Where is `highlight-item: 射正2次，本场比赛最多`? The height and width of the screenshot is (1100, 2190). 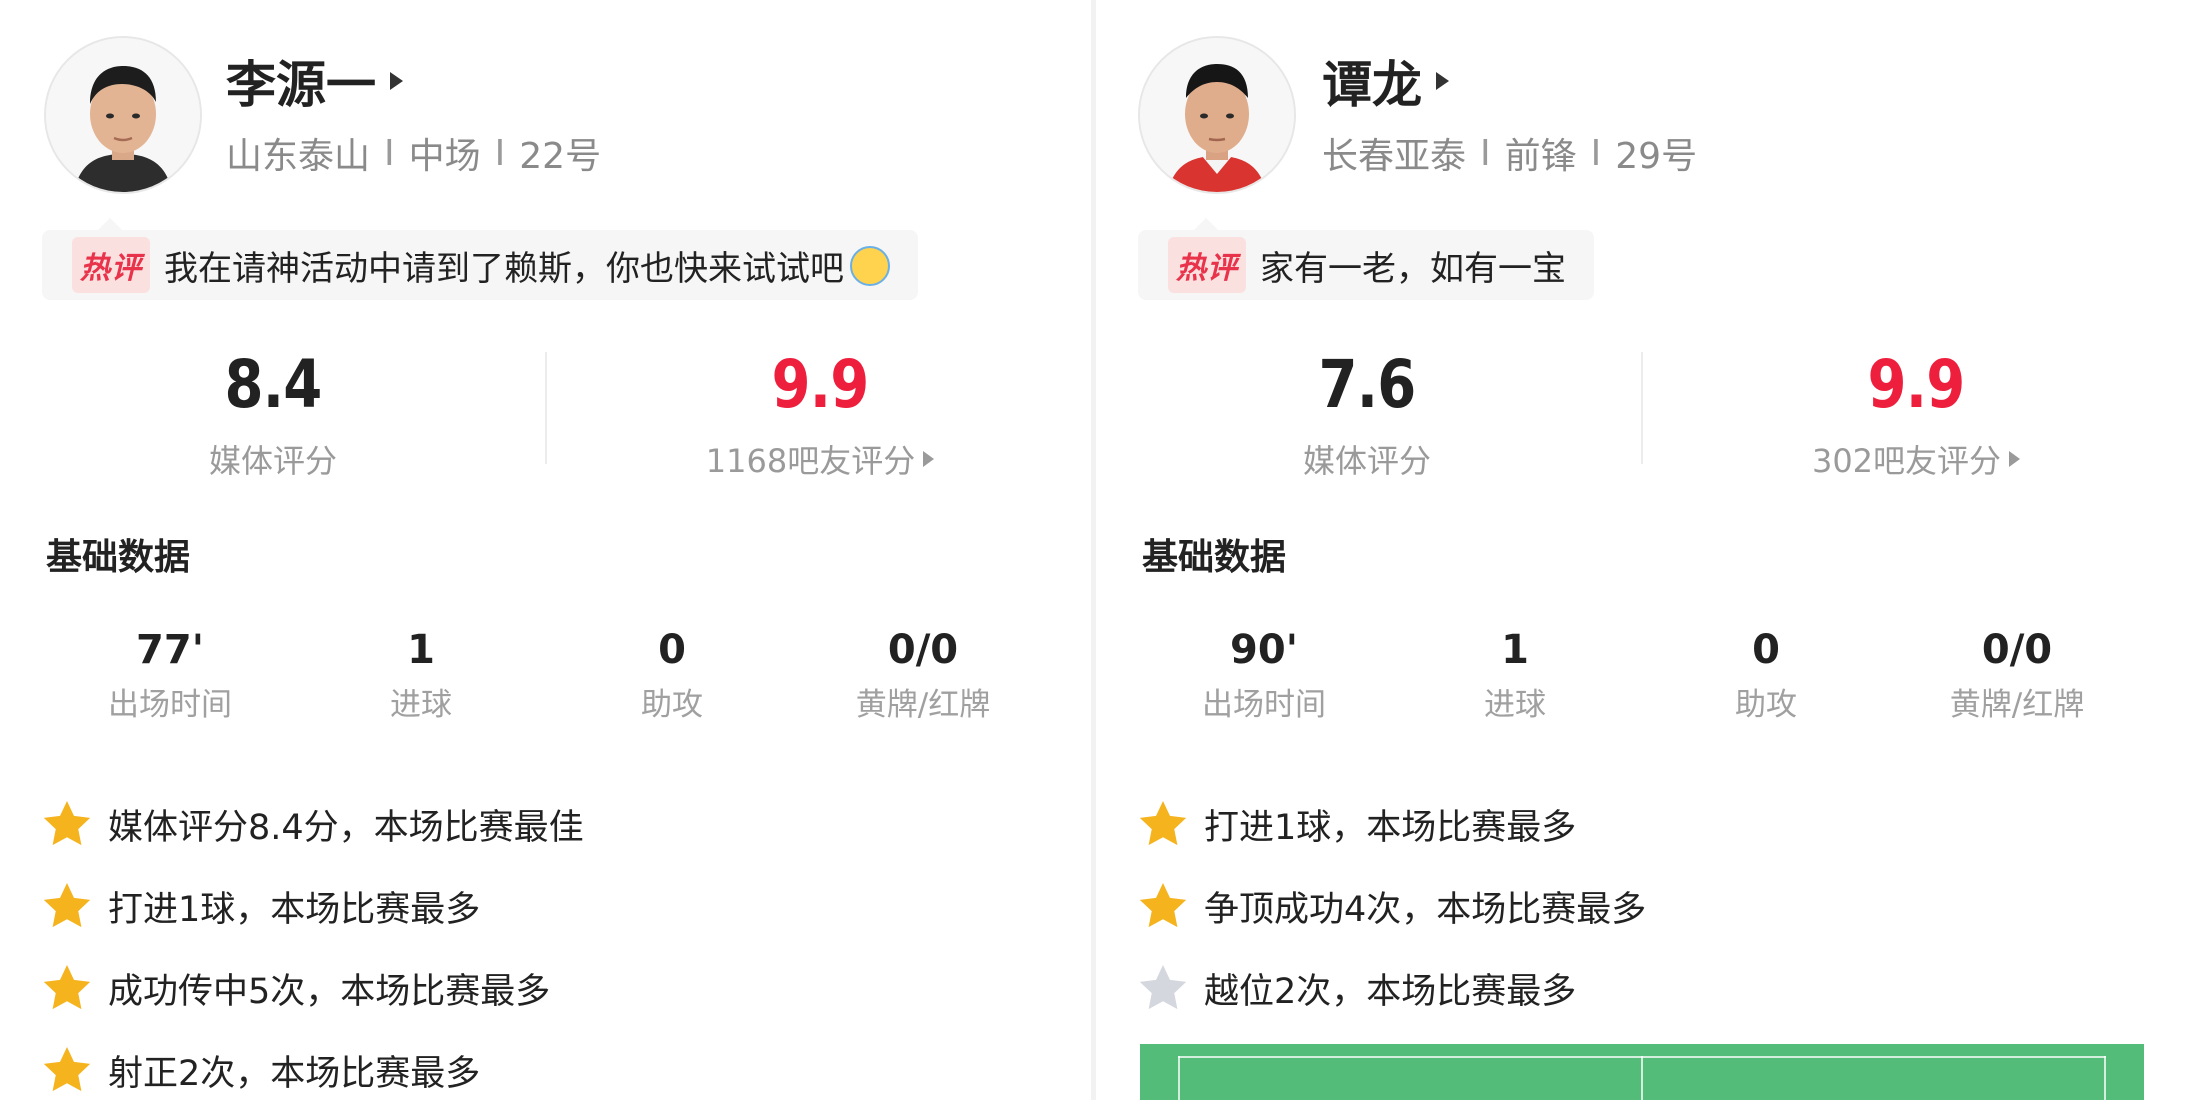
highlight-item: 射正2次，本场比赛最多 is located at coordinates (260, 1070).